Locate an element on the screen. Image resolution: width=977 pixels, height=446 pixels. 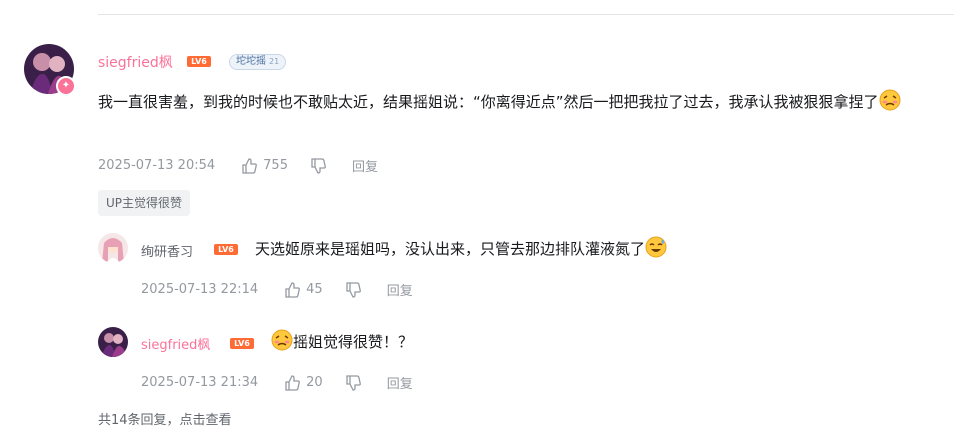
fan-badge: 坨坨摇 21 is located at coordinates (258, 62).